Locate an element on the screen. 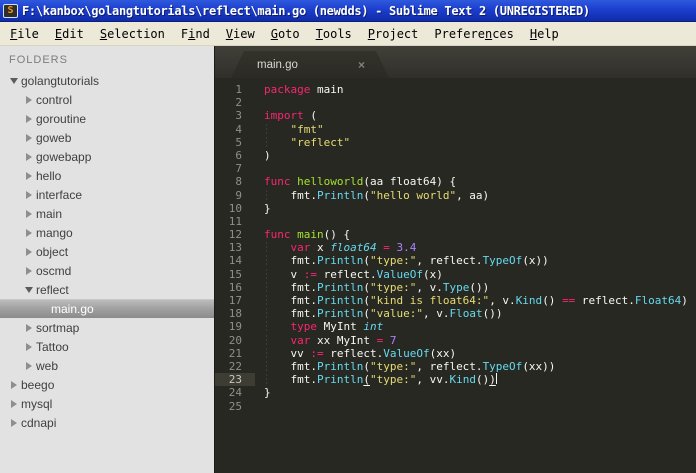 The width and height of the screenshot is (696, 473). tree-item-label: goweb is located at coordinates (54, 137).